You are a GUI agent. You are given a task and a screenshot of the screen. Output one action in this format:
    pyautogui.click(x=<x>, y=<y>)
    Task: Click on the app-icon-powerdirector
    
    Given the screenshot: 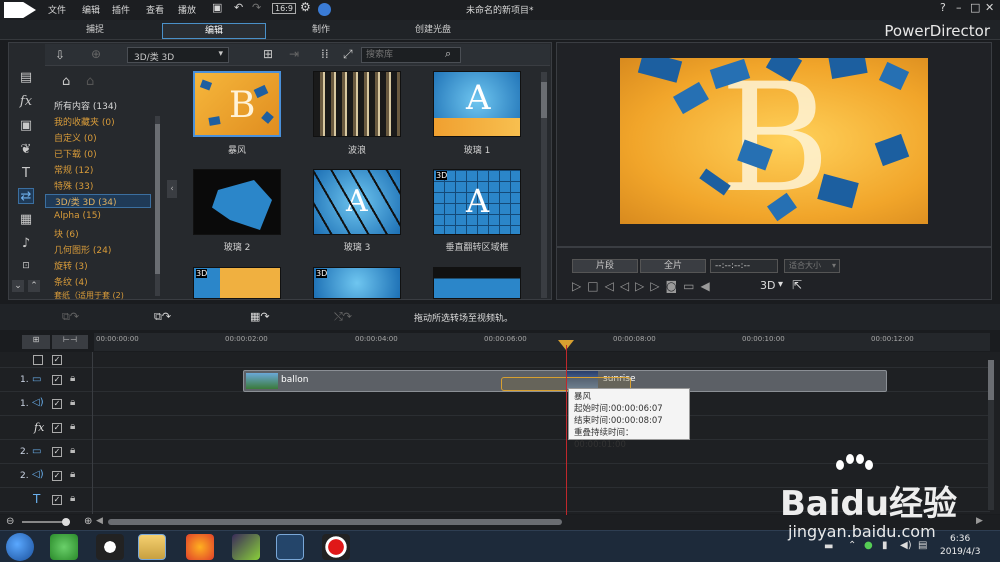 What is the action you would take?
    pyautogui.click(x=290, y=547)
    